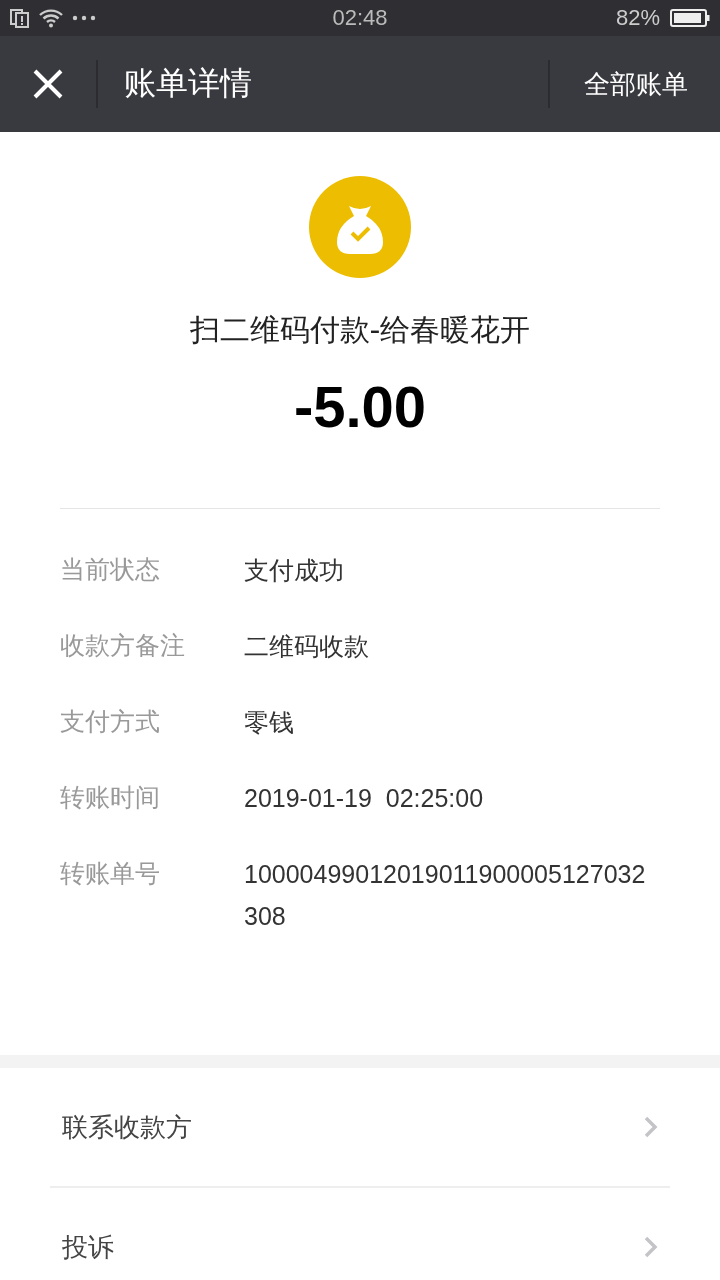 The height and width of the screenshot is (1280, 720). Describe the element at coordinates (360, 1127) in the screenshot. I see `menu-item: 联系收款方` at that location.